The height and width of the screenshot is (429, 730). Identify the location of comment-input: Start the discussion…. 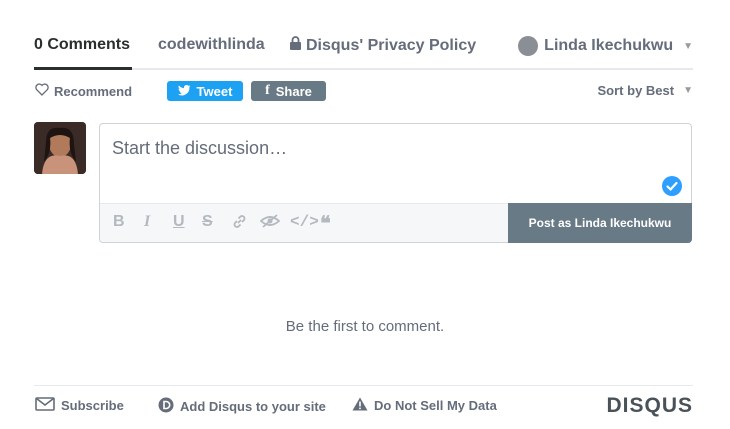
(199, 148).